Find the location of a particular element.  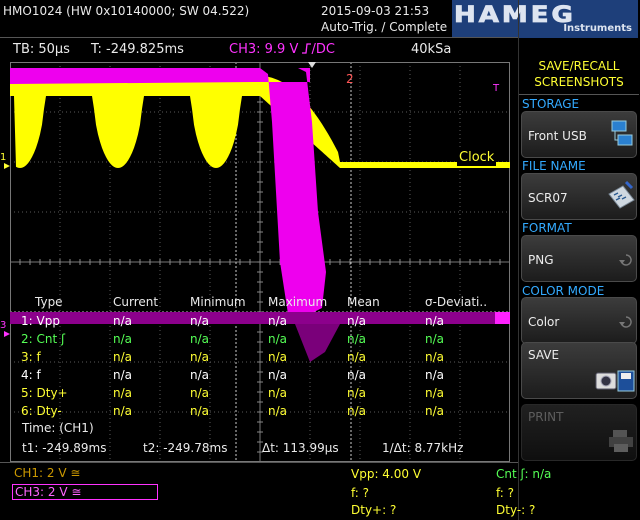

datetime: 2015-09-03 21:53 is located at coordinates (375, 11).